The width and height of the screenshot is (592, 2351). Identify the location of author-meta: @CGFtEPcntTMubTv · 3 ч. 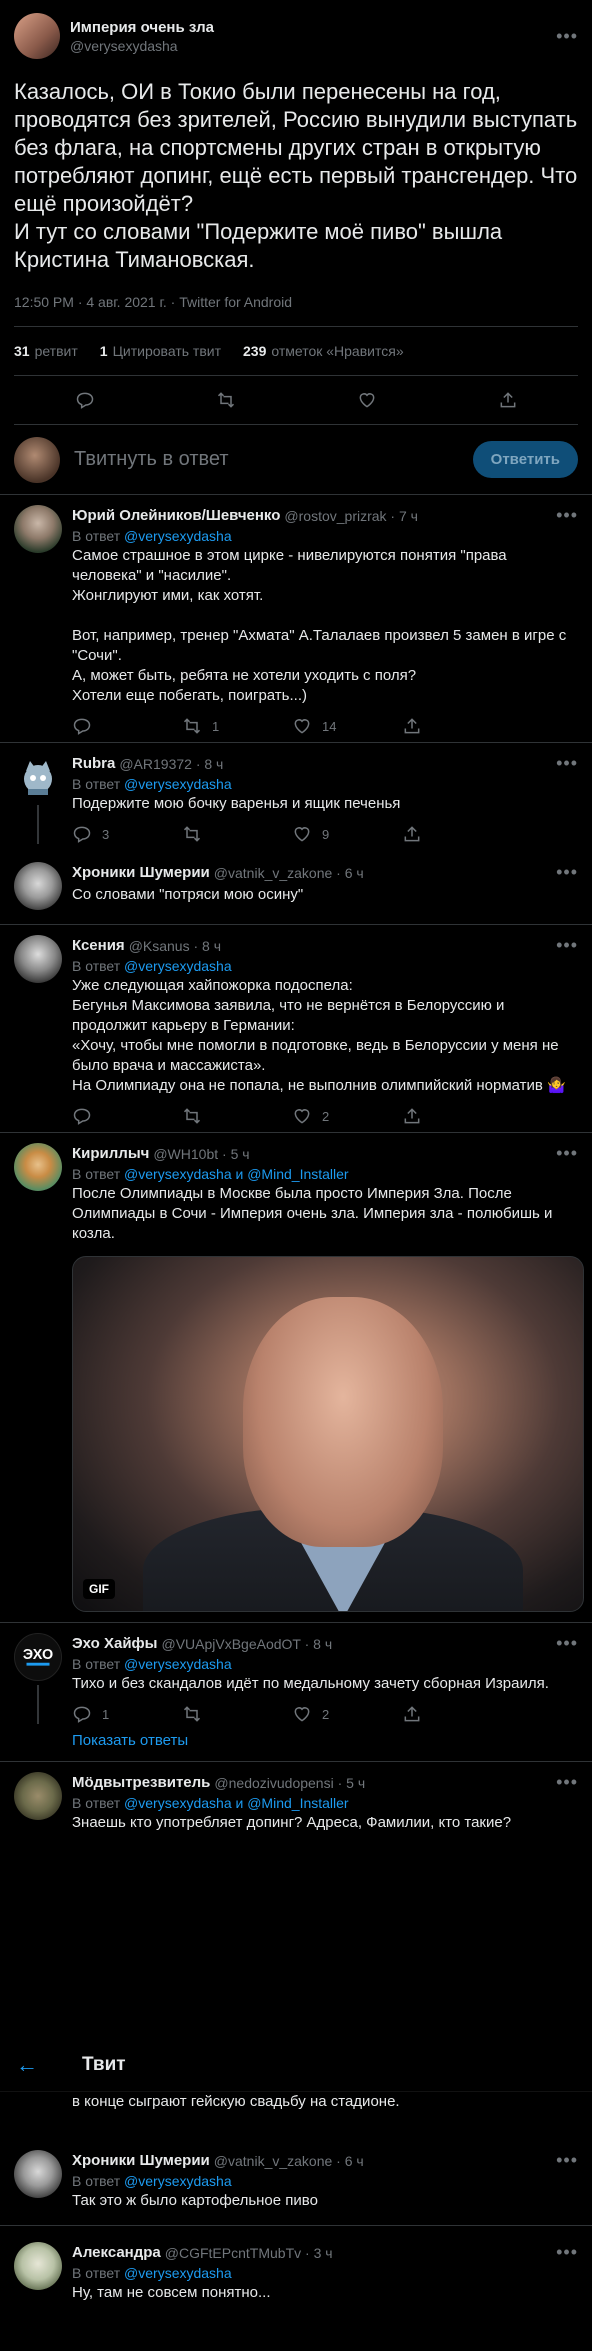
(248, 2252).